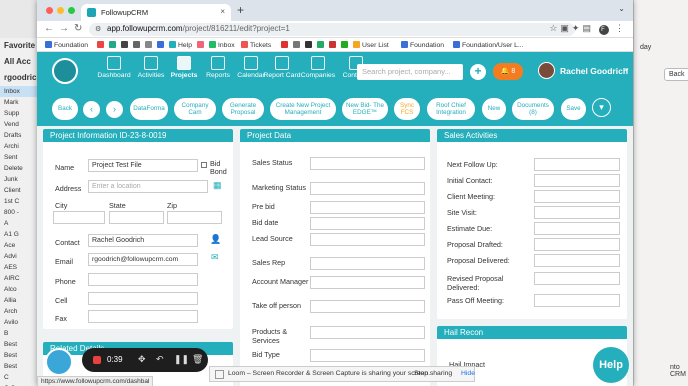 The height and width of the screenshot is (386, 688). I want to click on browser-tab: FollowupCRM ×, so click(156, 12).